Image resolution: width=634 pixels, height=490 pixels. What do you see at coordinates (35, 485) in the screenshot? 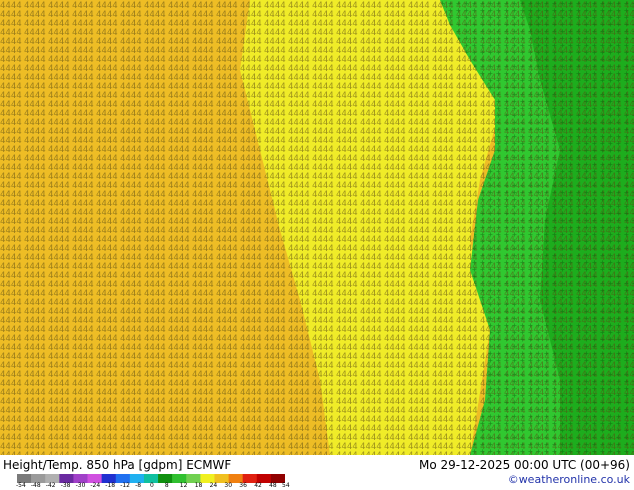
I see `colorbar-tick-label: -48` at bounding box center [35, 485].